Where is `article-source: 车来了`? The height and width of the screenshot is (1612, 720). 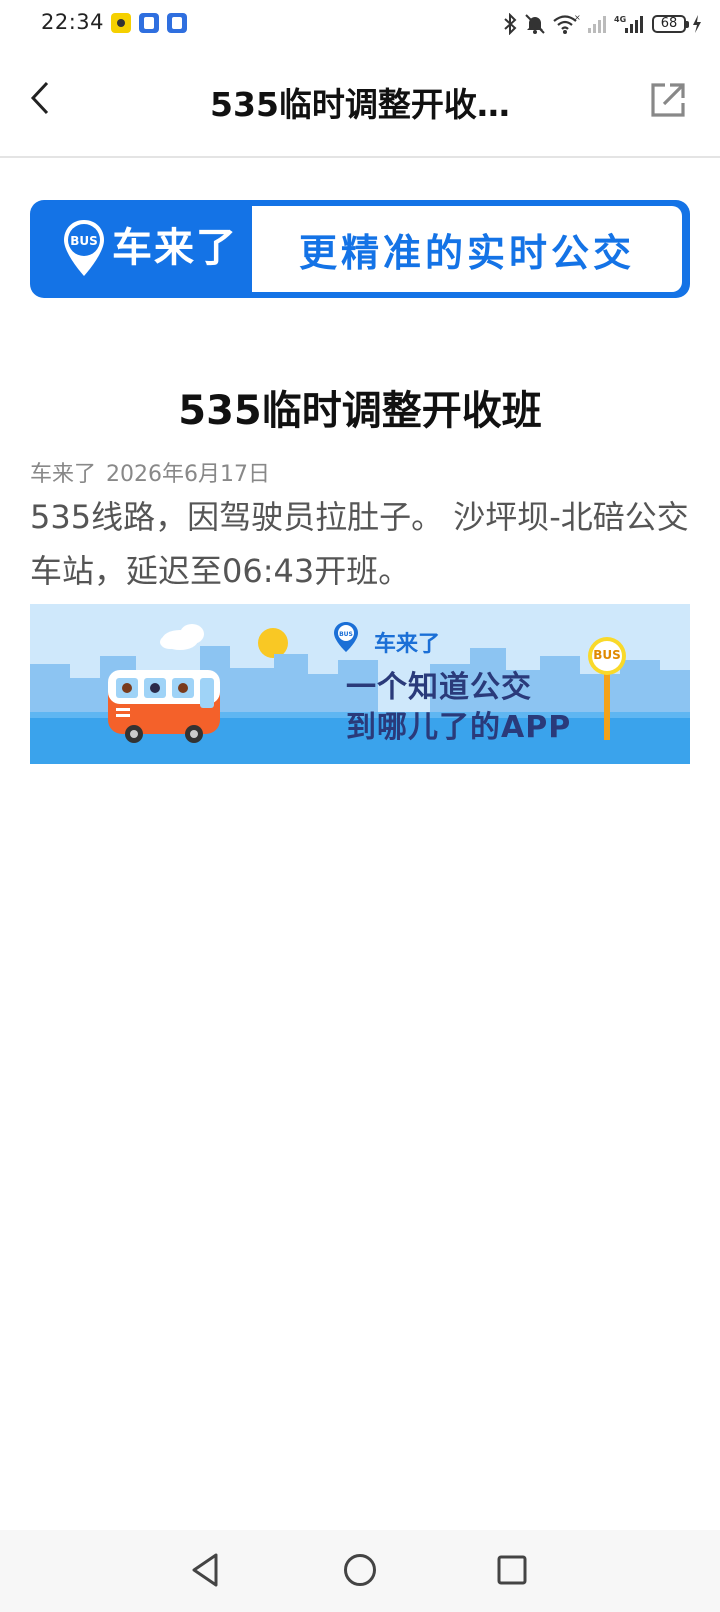 article-source: 车来了 is located at coordinates (63, 474).